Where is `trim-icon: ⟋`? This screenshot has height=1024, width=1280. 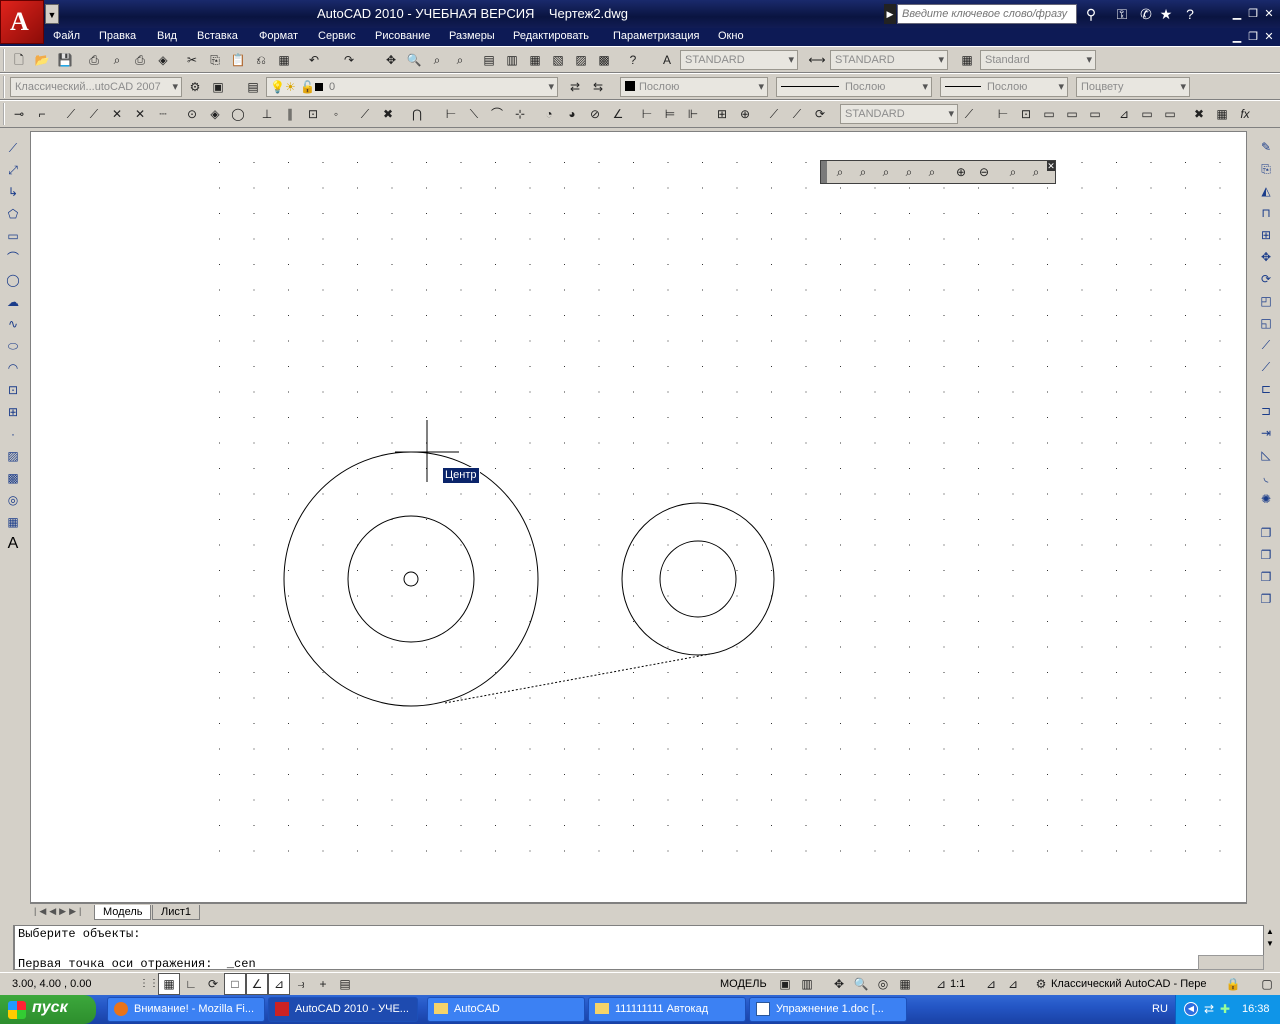
trim-icon: ⟋ is located at coordinates (1266, 345).